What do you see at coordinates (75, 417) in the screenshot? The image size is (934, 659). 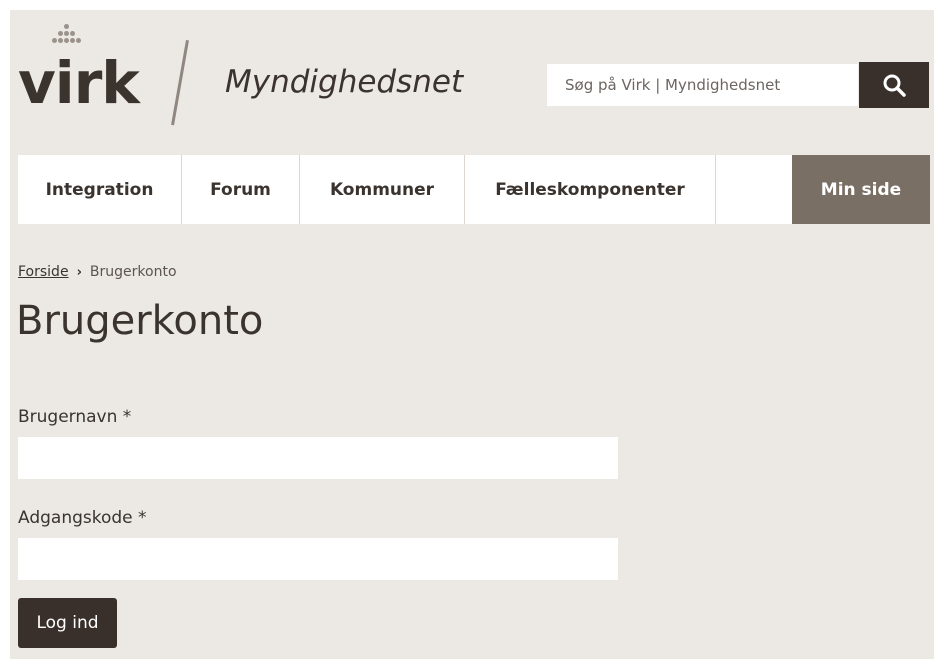 I see `username-label: Brugernavn *` at bounding box center [75, 417].